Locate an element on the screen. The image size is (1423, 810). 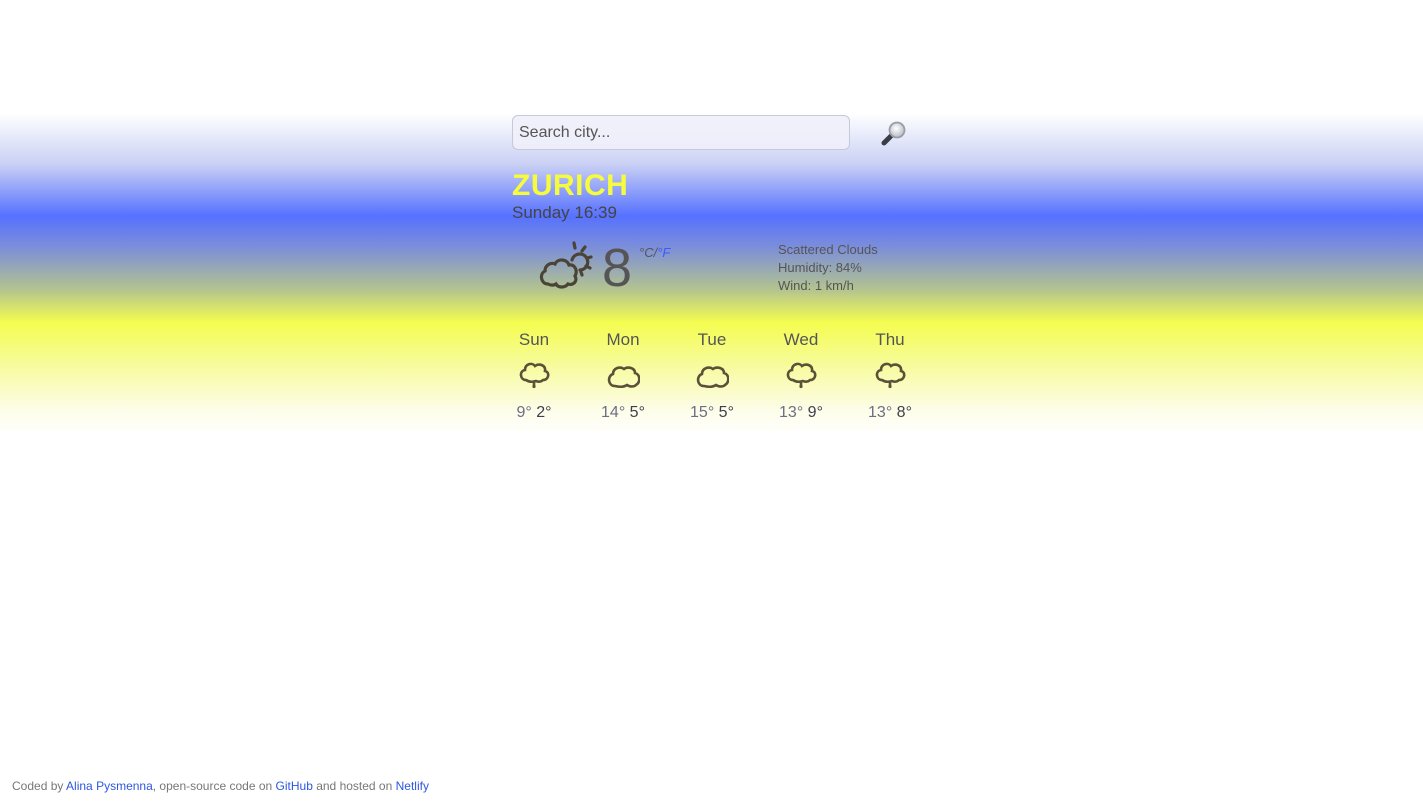
celsius-link: °C is located at coordinates (646, 252).